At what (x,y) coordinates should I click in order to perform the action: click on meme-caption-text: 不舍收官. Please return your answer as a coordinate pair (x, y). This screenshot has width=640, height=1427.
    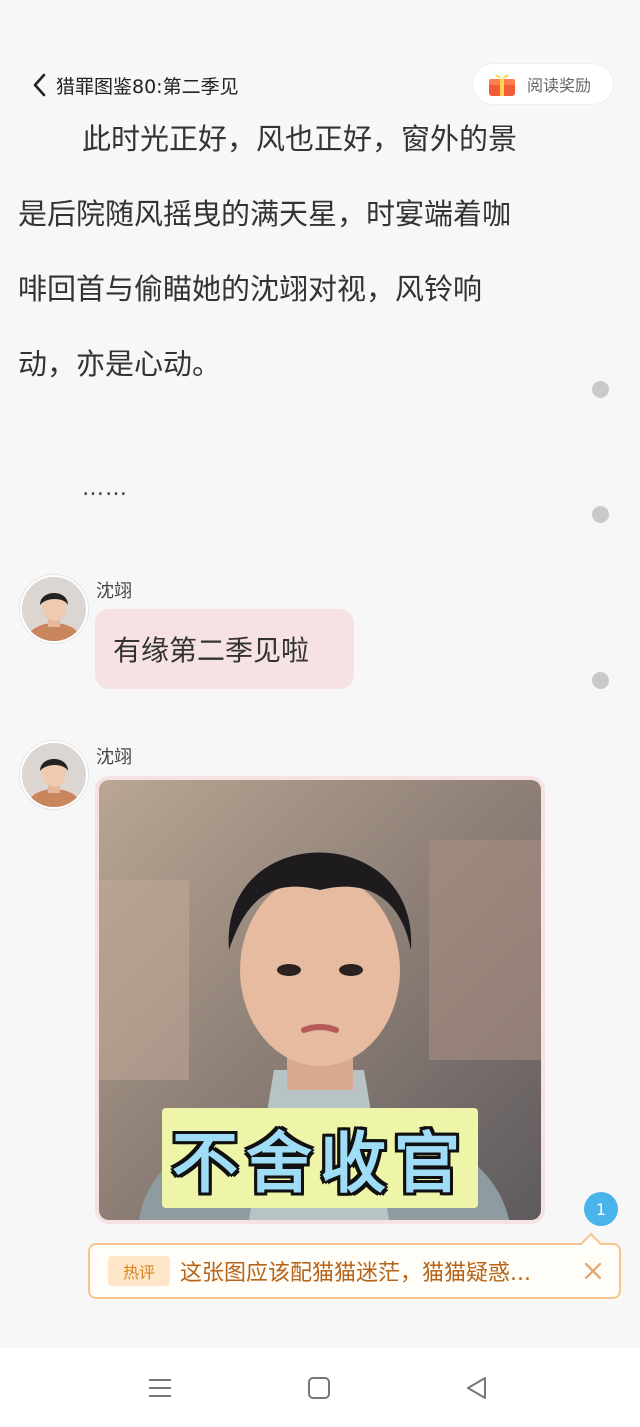
    Looking at the image, I should click on (320, 1158).